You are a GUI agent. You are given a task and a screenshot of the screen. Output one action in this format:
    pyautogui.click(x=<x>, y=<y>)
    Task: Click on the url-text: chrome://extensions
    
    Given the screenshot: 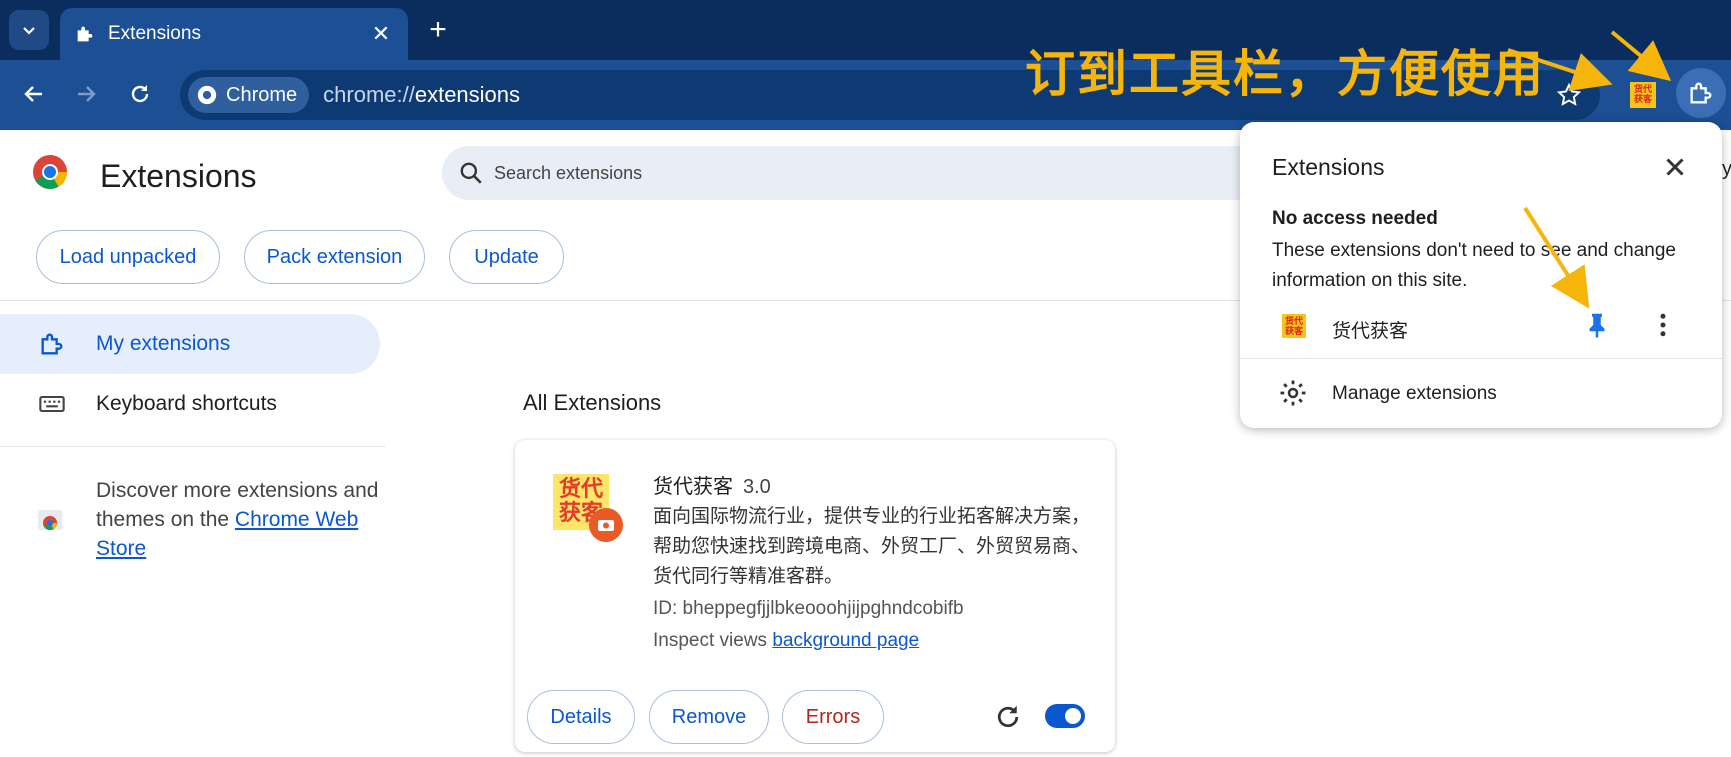 What is the action you would take?
    pyautogui.click(x=421, y=95)
    